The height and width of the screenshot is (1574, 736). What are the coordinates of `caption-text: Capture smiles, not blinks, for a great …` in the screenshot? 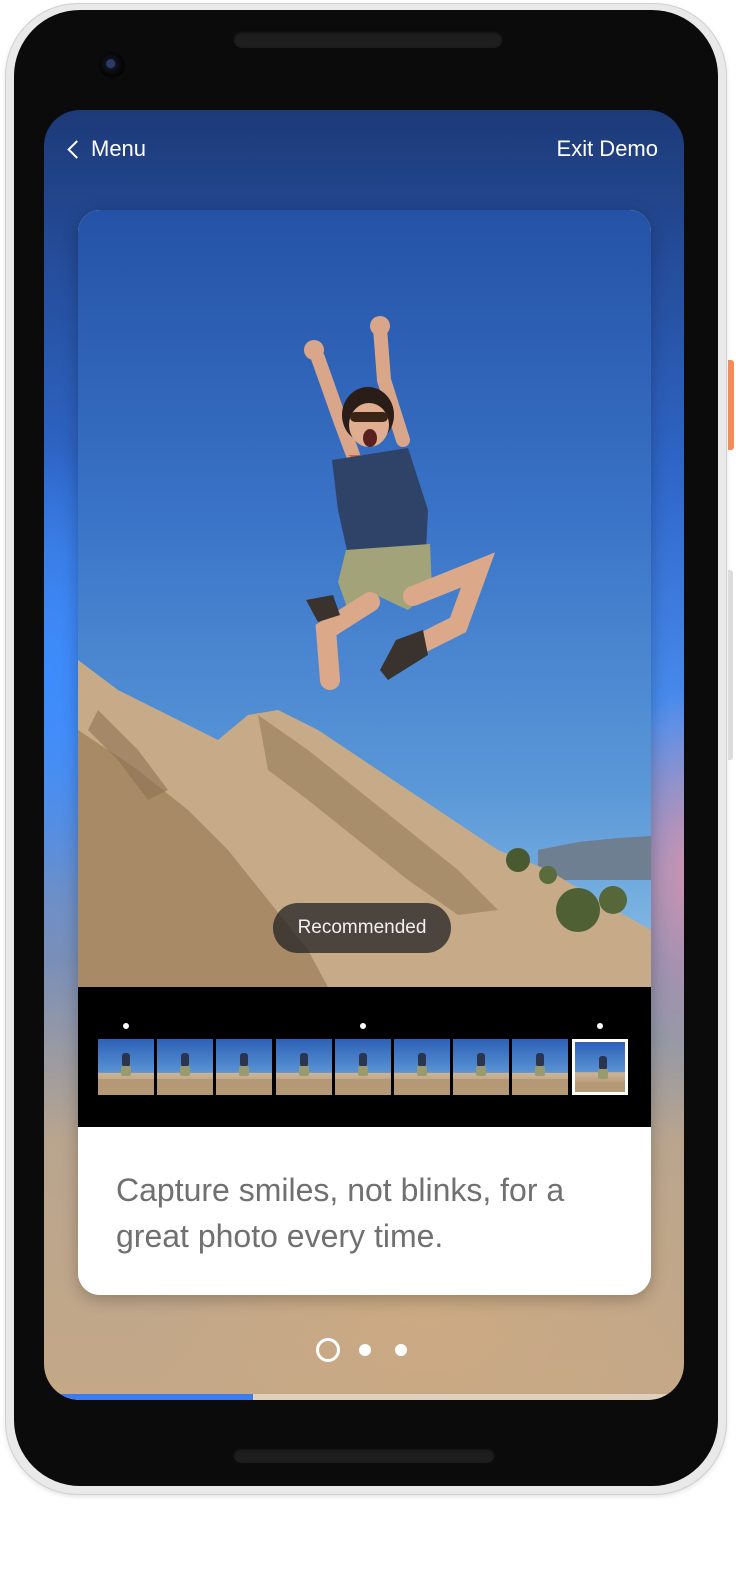 It's located at (340, 1213).